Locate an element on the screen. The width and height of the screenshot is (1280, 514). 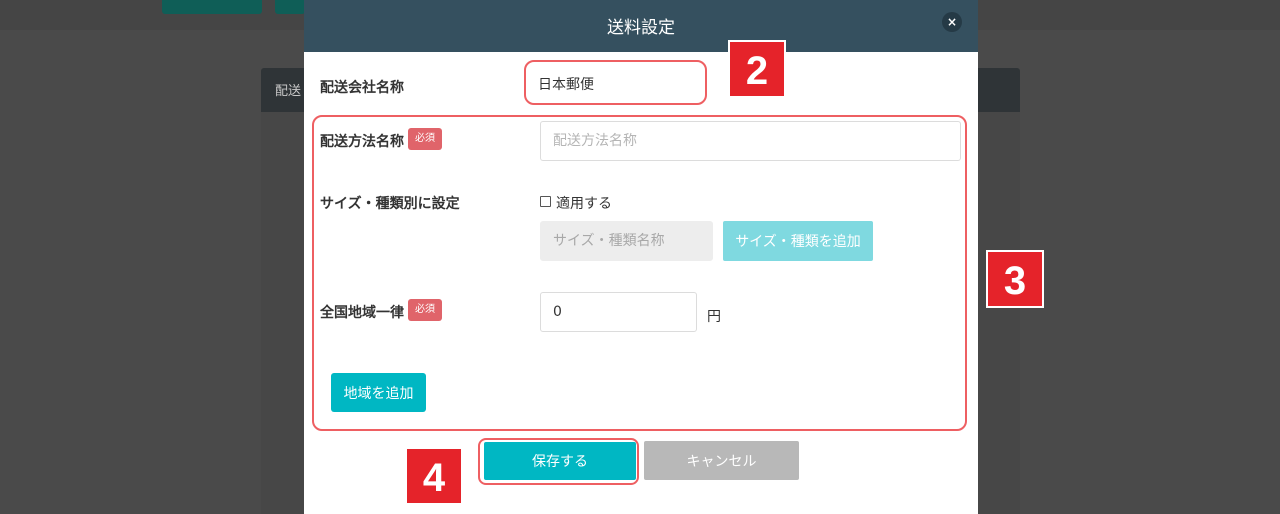
nationwide-rate-label: 全国地域一律 is located at coordinates (362, 313).